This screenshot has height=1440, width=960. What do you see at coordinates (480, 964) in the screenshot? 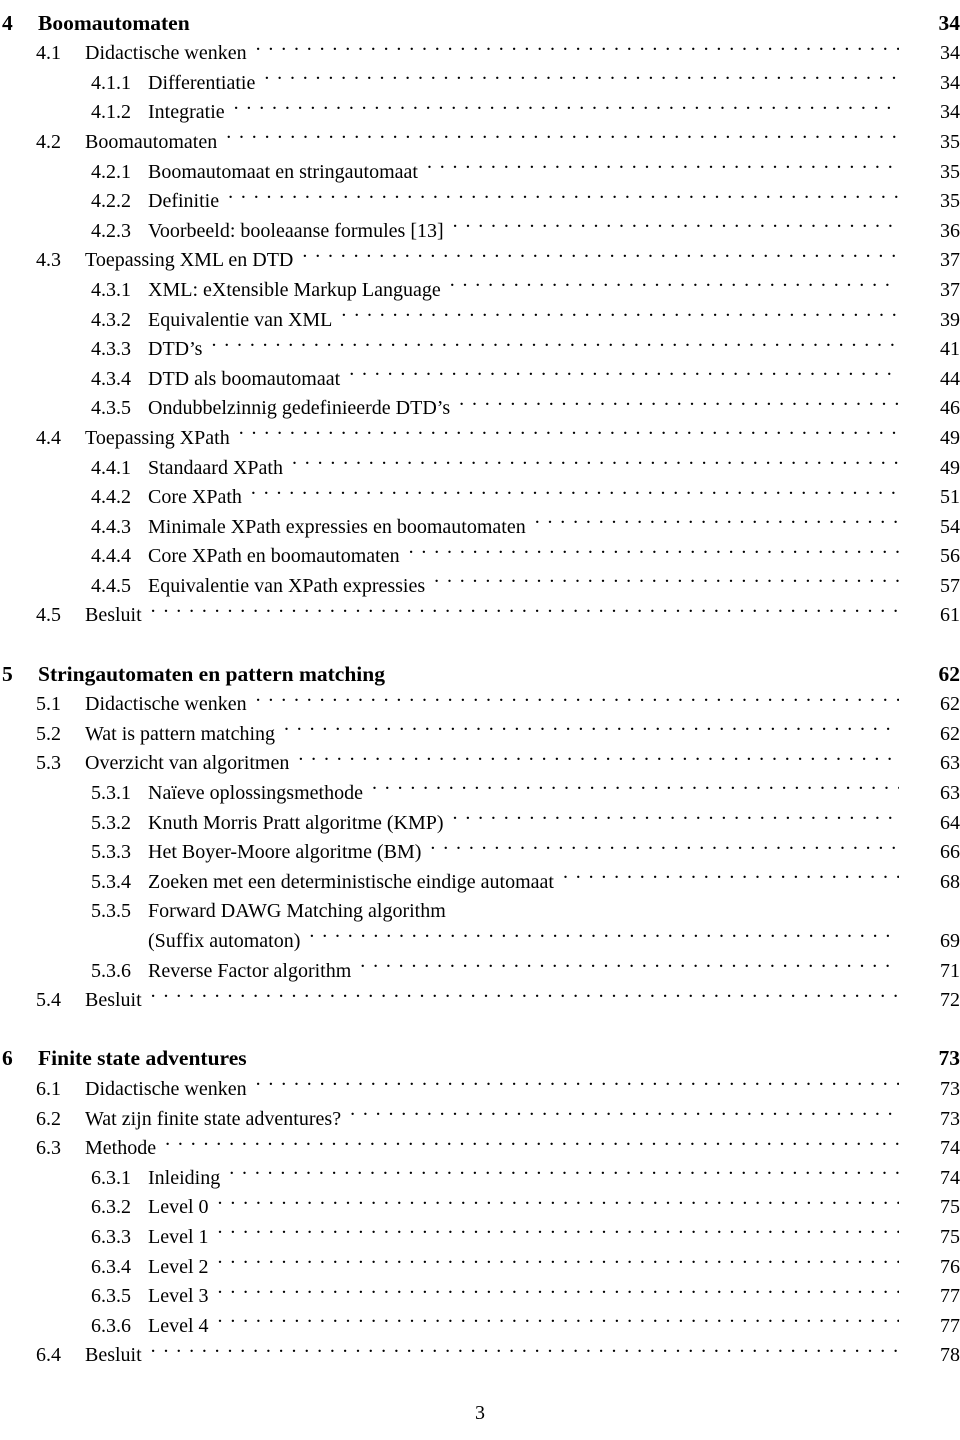
I see `toc-entry: 5.3.6Reverse Factor algorithm71` at bounding box center [480, 964].